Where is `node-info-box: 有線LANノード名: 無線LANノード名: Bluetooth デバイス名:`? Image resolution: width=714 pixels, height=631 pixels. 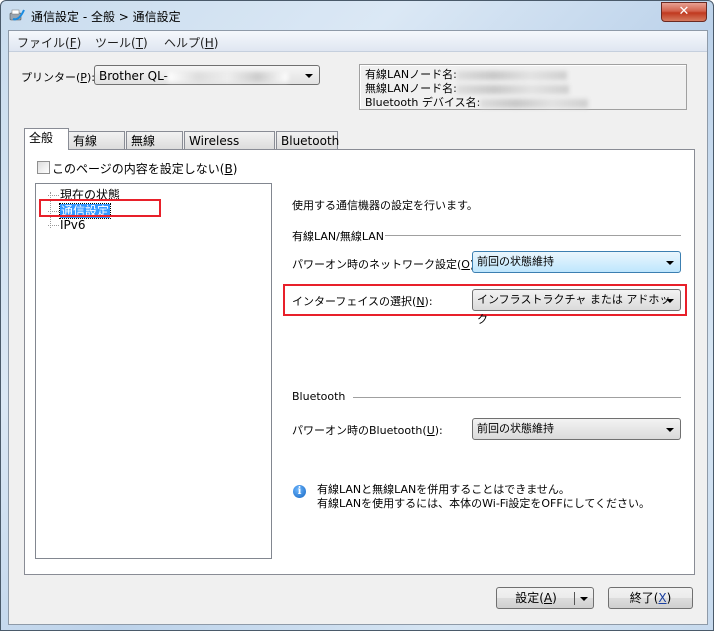 node-info-box: 有線LANノード名: 無線LANノード名: Bluetooth デバイス名: is located at coordinates (523, 87).